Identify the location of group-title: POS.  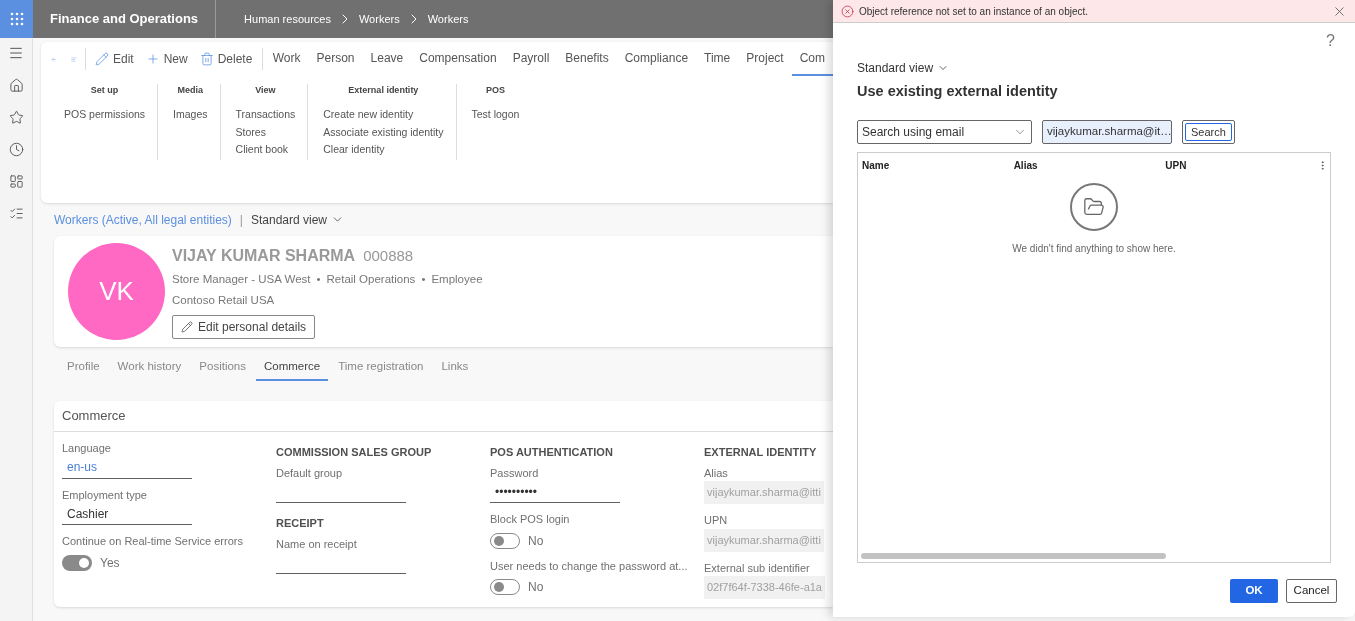
(495, 90).